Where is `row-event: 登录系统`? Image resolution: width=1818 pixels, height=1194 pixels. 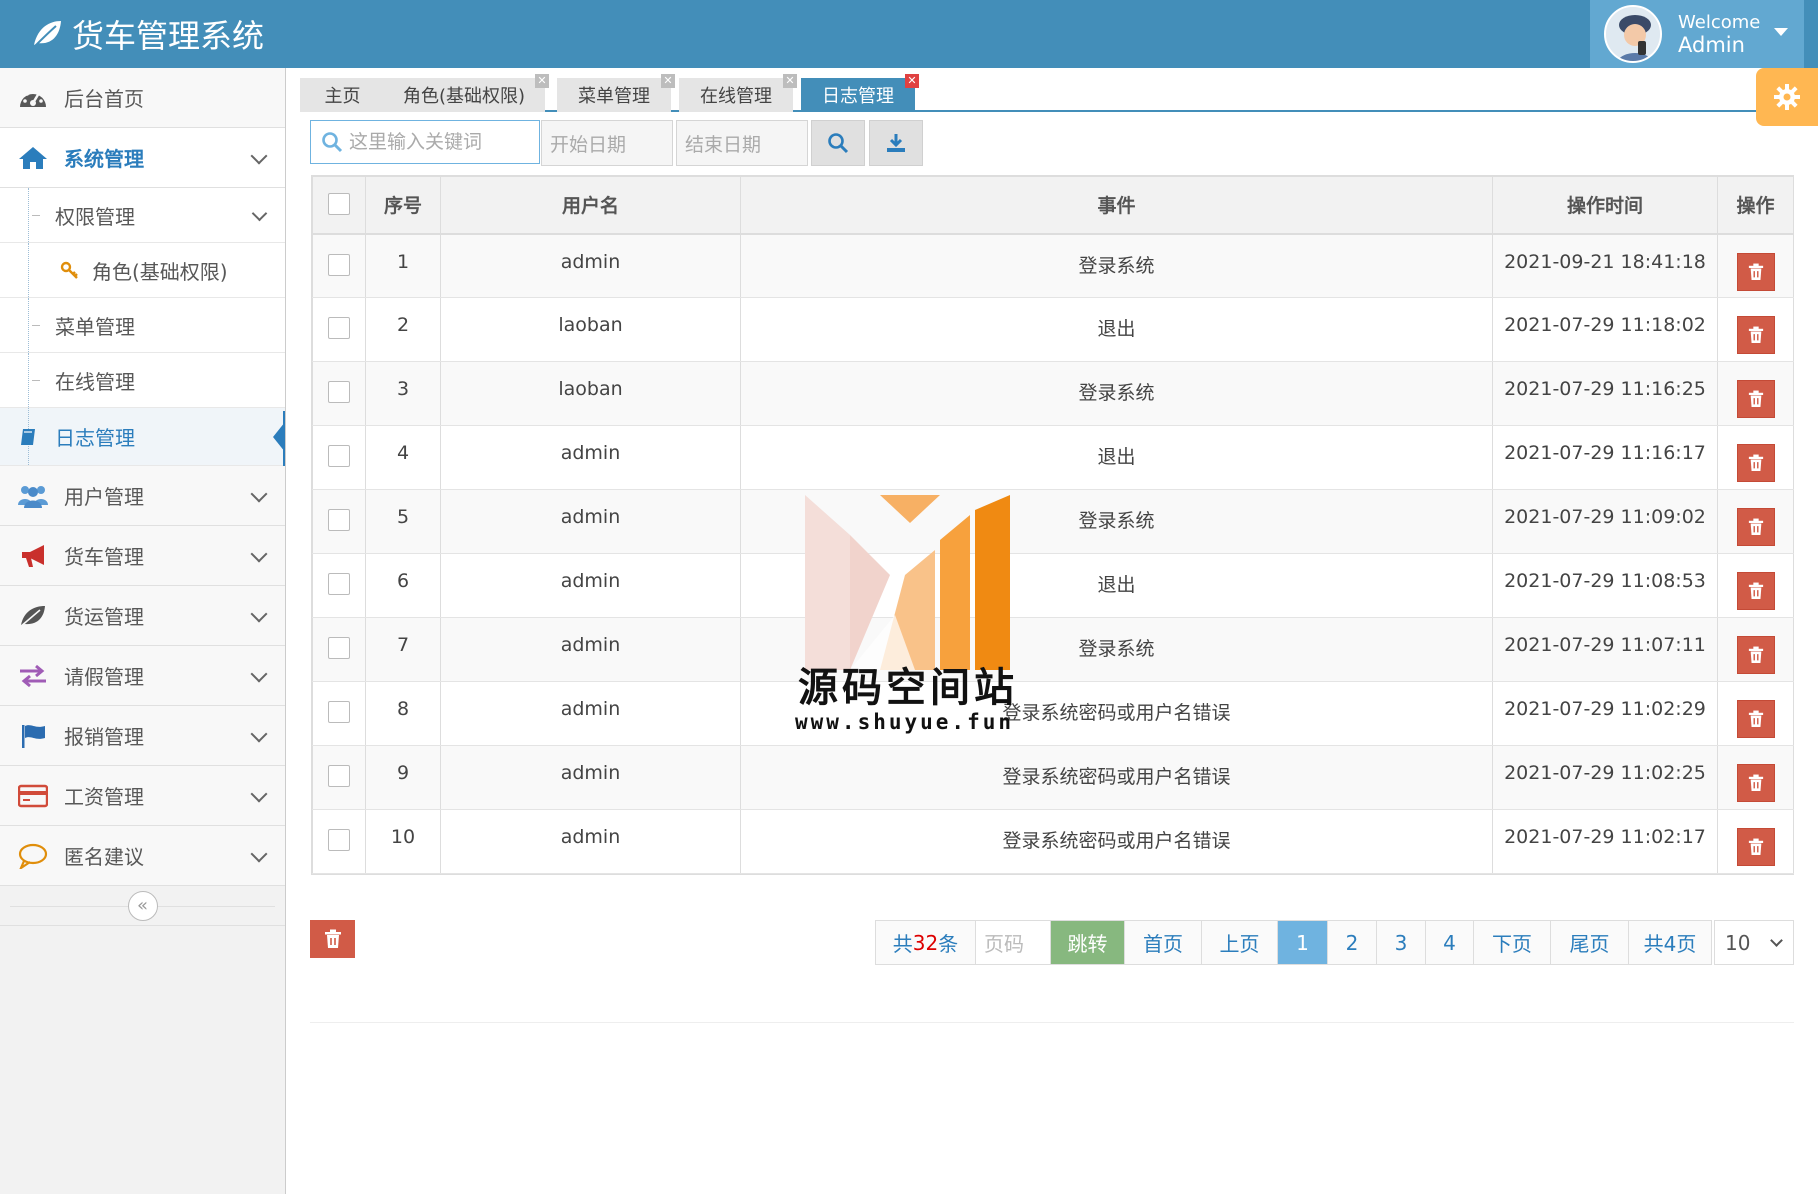 row-event: 登录系统 is located at coordinates (1116, 393).